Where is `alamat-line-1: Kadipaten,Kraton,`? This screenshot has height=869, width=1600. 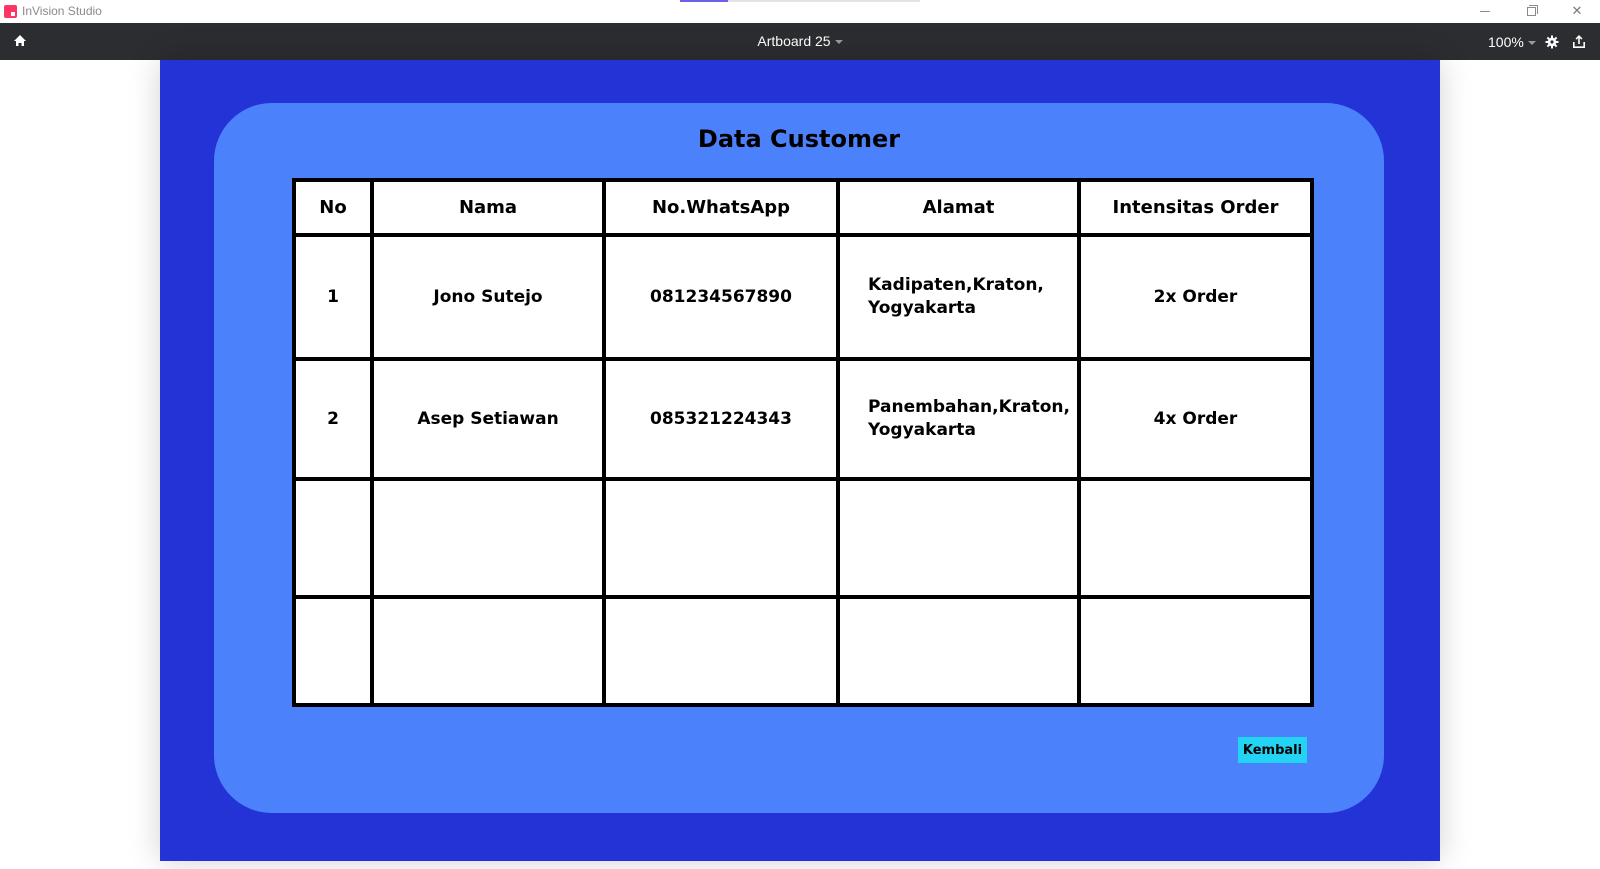 alamat-line-1: Kadipaten,Kraton, is located at coordinates (956, 285).